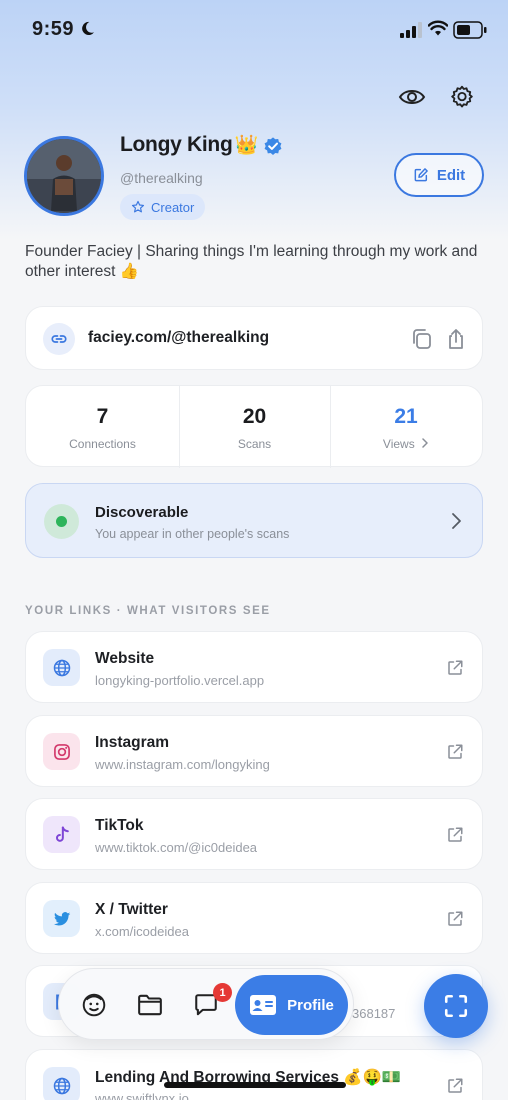  What do you see at coordinates (176, 144) in the screenshot?
I see `profile-name-text: Longy King` at bounding box center [176, 144].